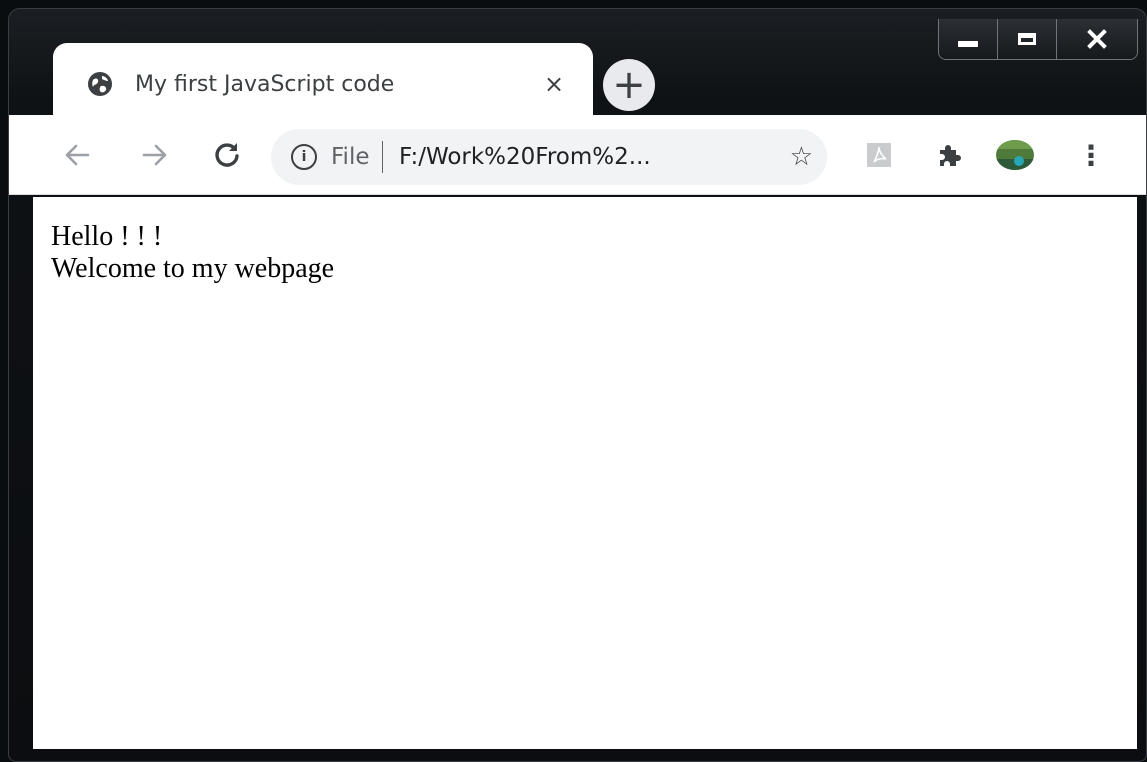 This screenshot has height=762, width=1147. I want to click on maximize-button, so click(1026, 39).